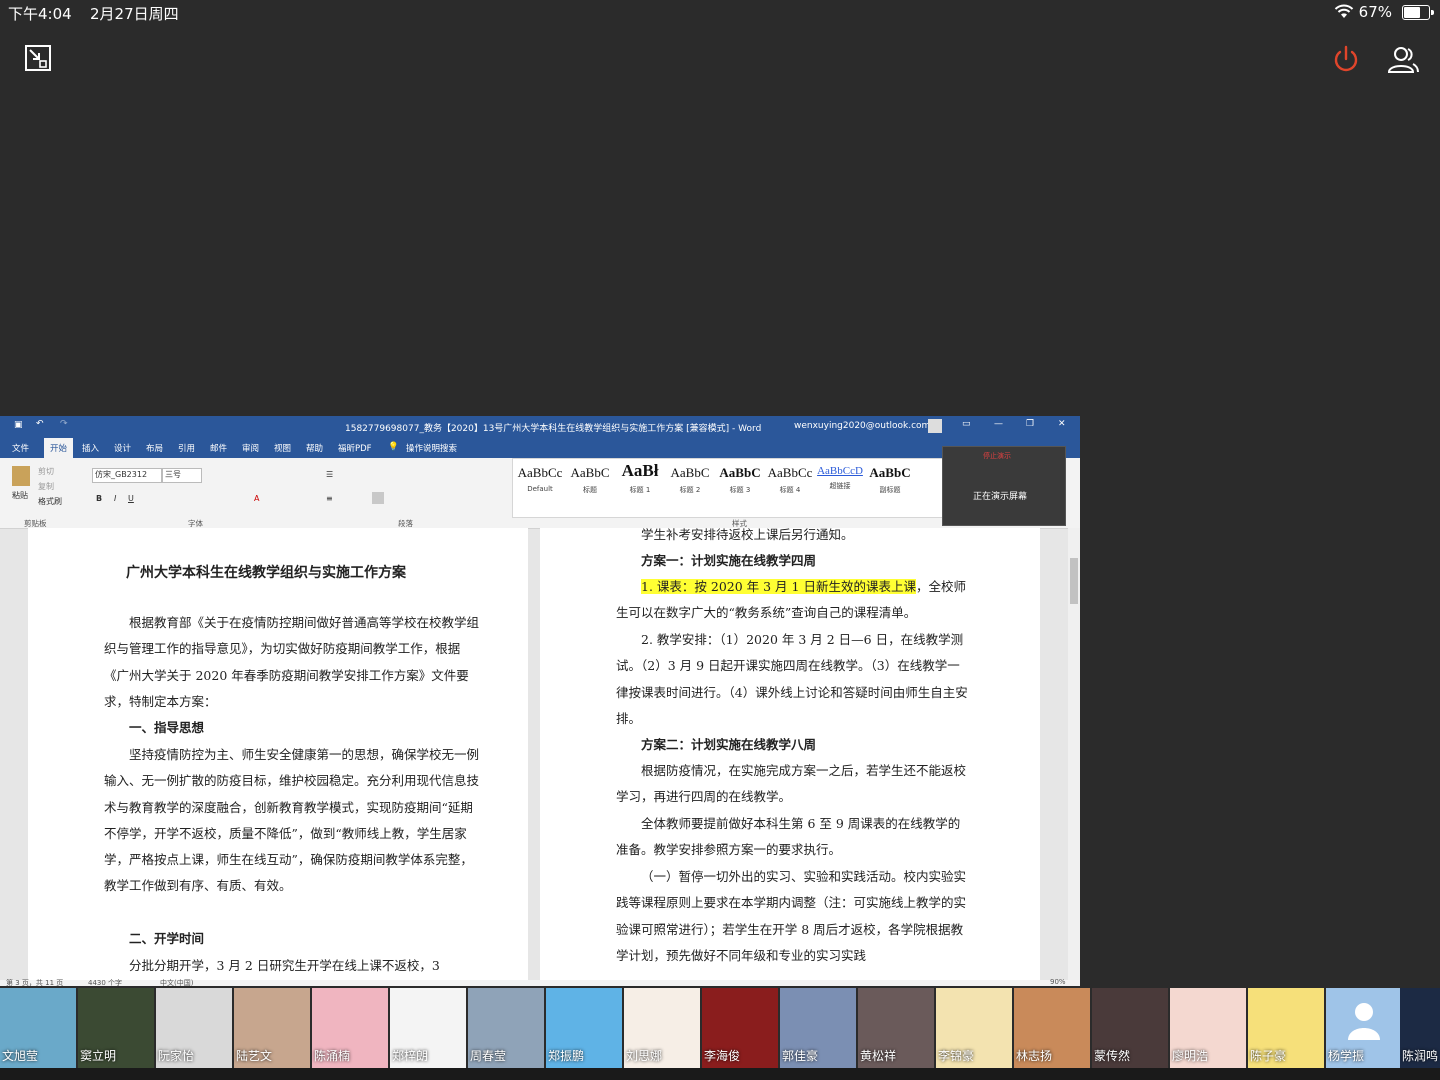 This screenshot has width=1440, height=1080. I want to click on minimize-window-icon: —, so click(998, 424).